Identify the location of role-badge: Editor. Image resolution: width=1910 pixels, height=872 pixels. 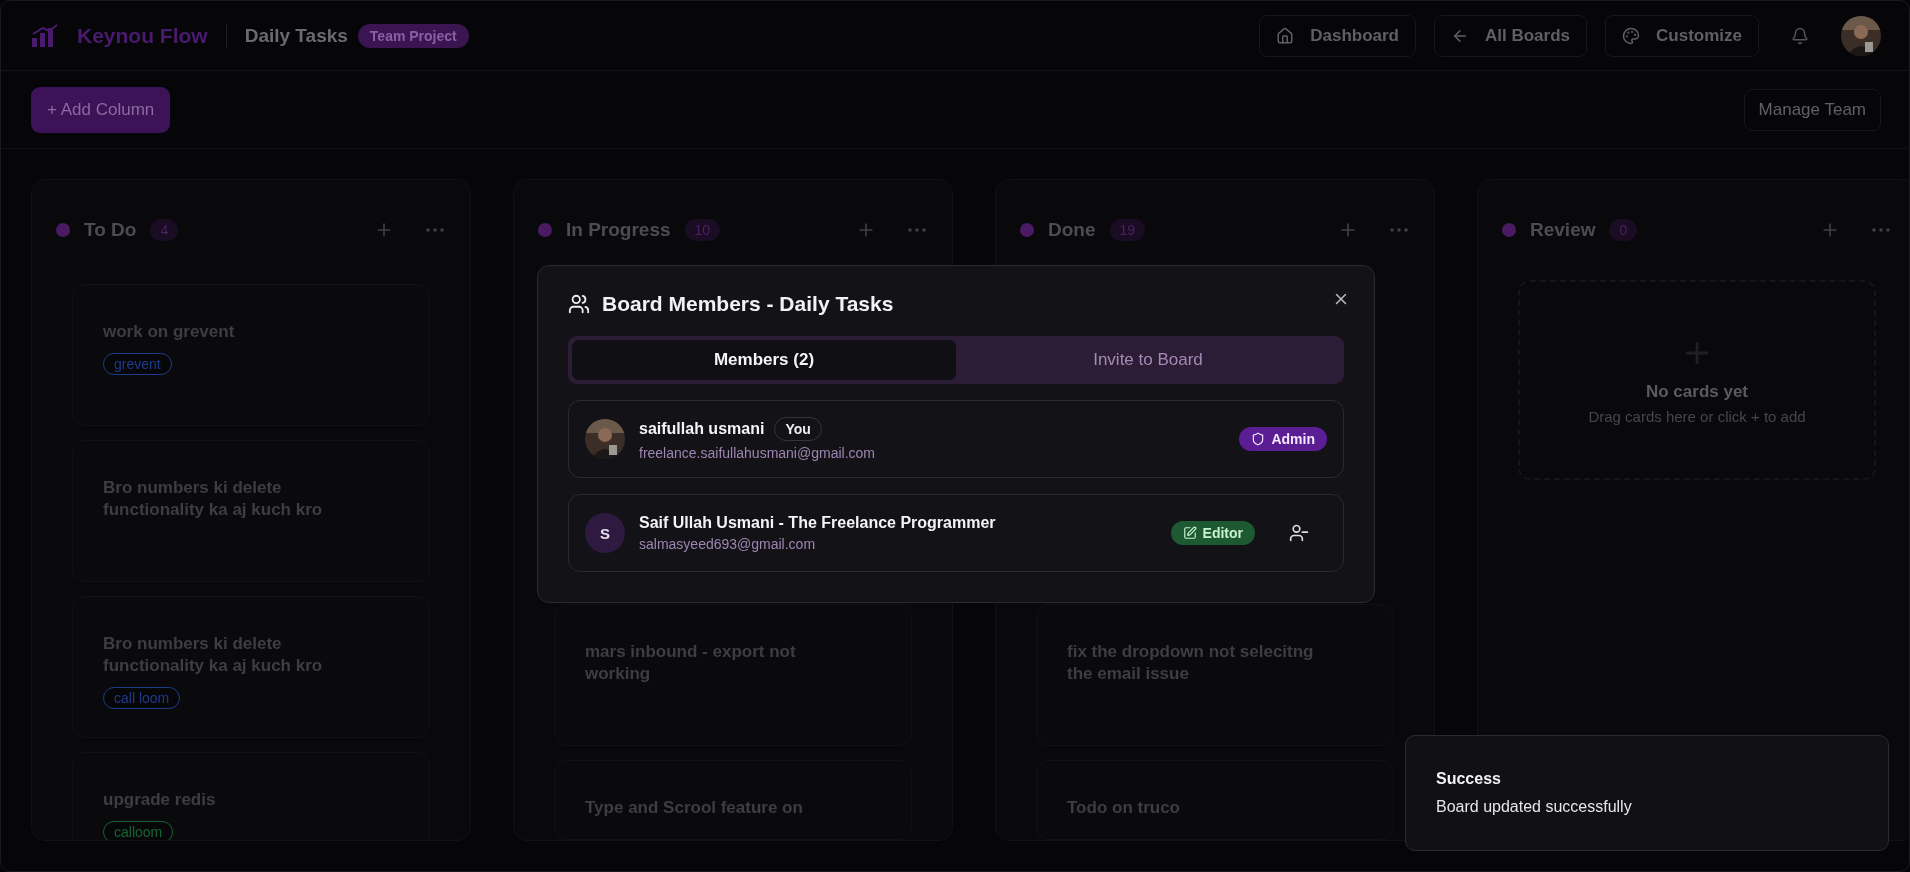
(1212, 533).